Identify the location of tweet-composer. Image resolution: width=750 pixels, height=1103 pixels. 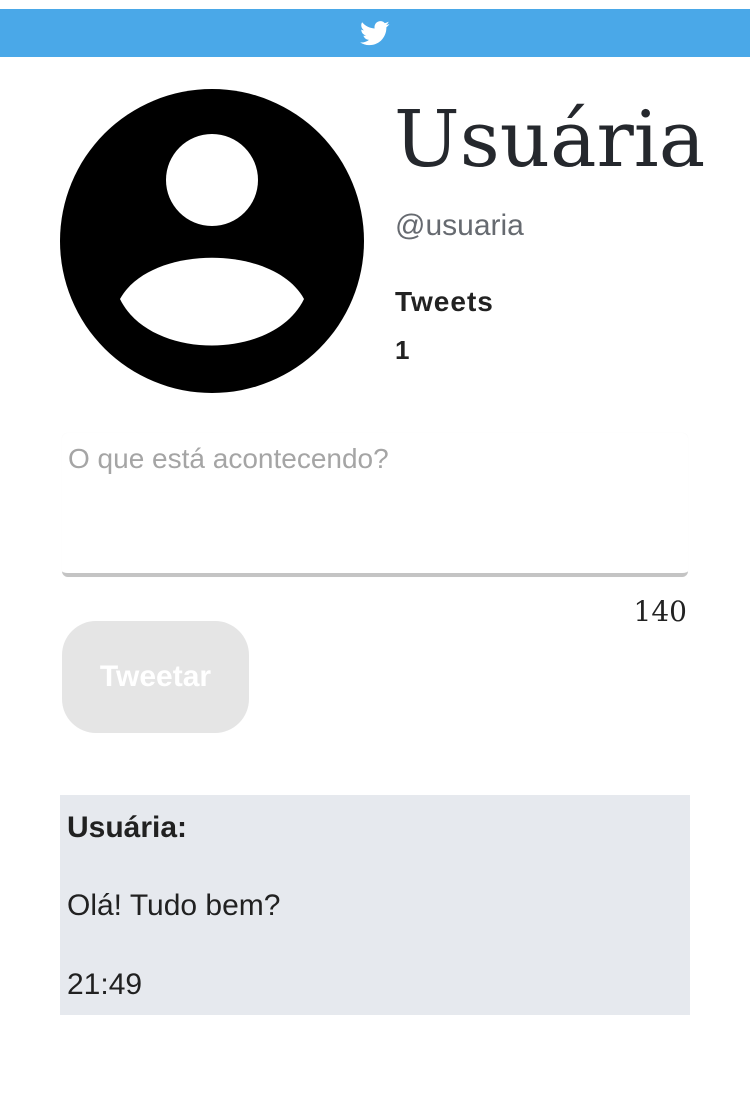
(375, 505).